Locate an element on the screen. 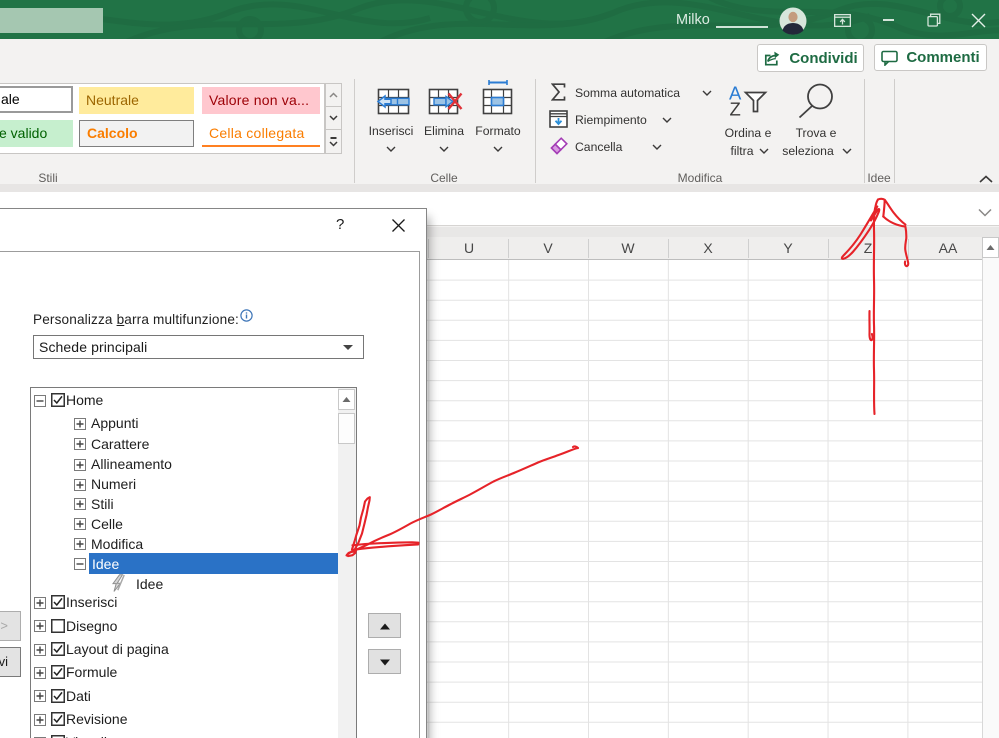  svg-text: Z is located at coordinates (735, 108).